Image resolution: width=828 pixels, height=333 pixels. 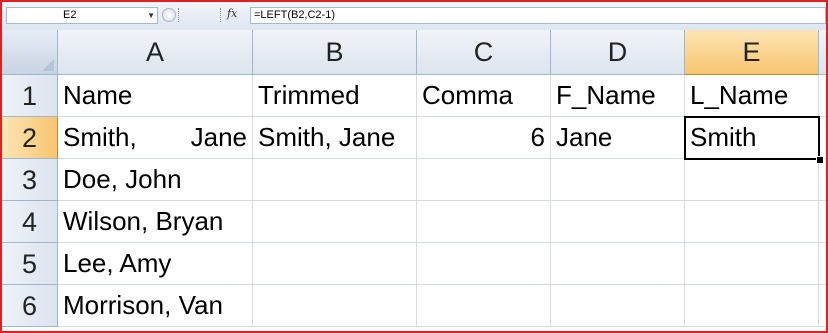 What do you see at coordinates (752, 180) in the screenshot?
I see `cell-e3` at bounding box center [752, 180].